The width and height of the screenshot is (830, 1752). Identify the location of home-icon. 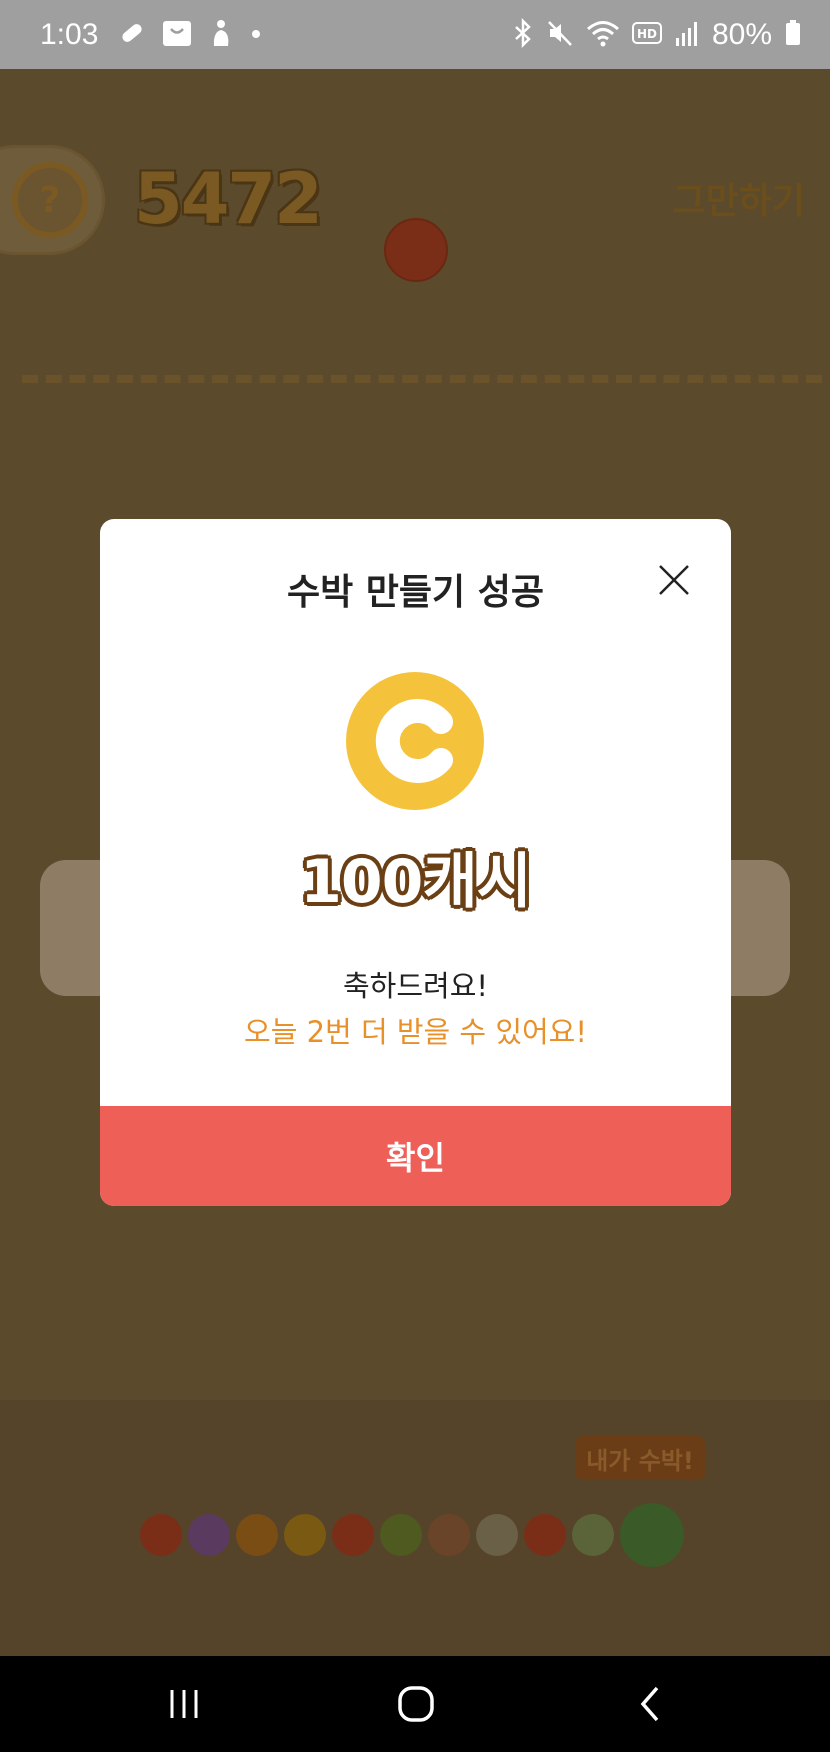
(416, 1704).